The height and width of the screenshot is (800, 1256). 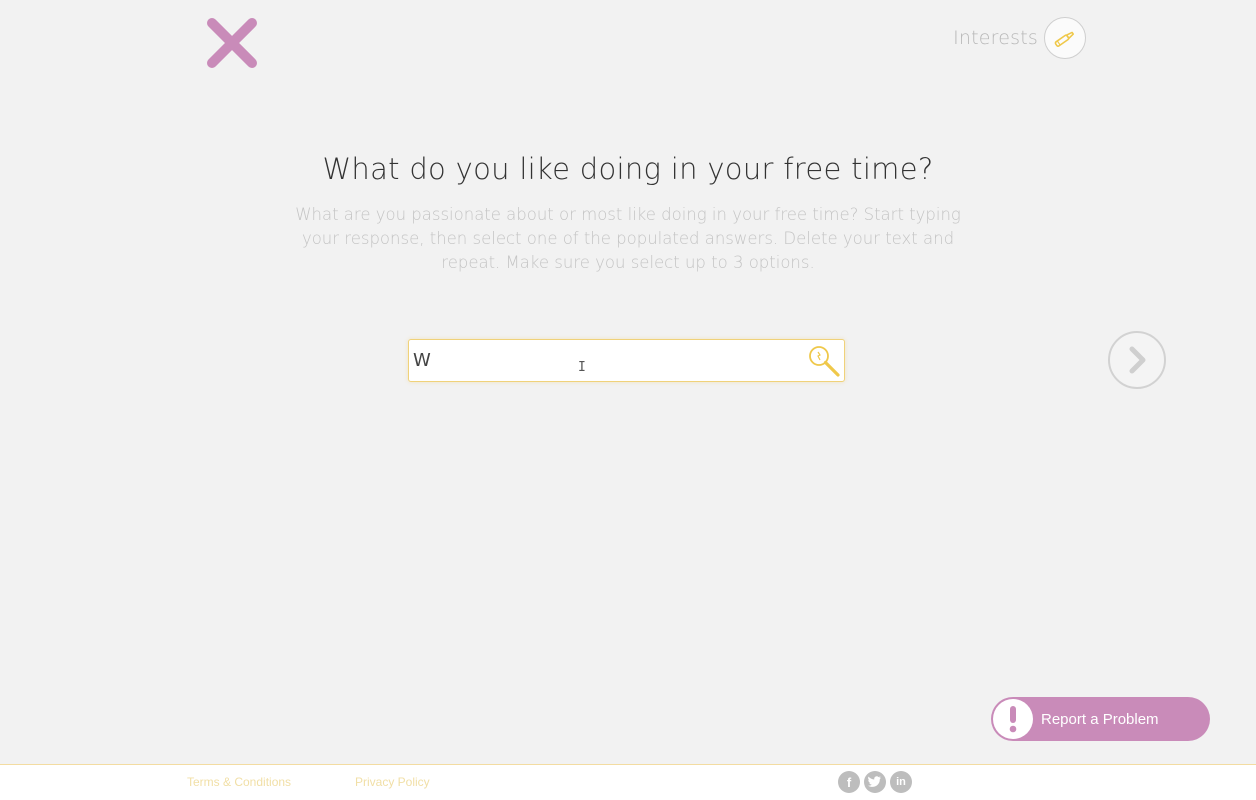 I want to click on close-button, so click(x=232, y=43).